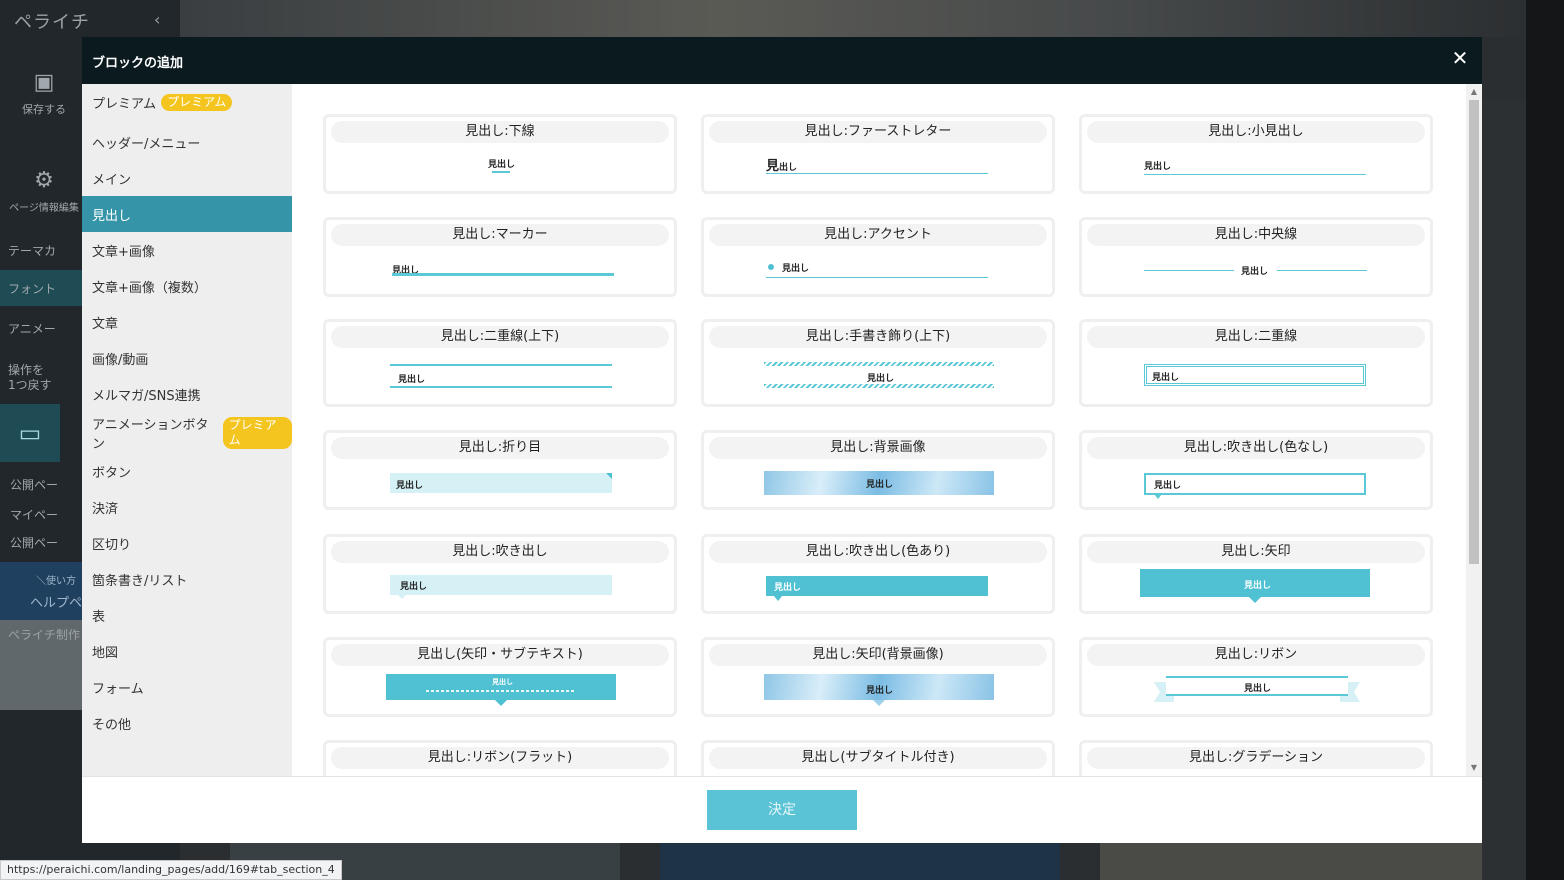 The image size is (1564, 880). What do you see at coordinates (187, 358) in the screenshot?
I see `category-item: 画像/動画` at bounding box center [187, 358].